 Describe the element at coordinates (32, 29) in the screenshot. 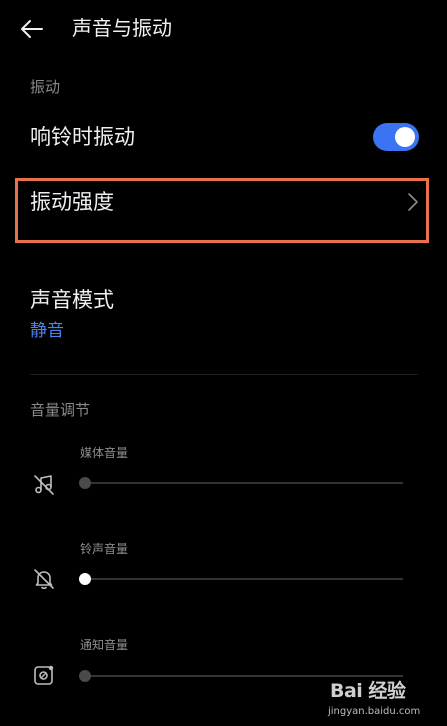

I see `arrow-left-icon` at that location.